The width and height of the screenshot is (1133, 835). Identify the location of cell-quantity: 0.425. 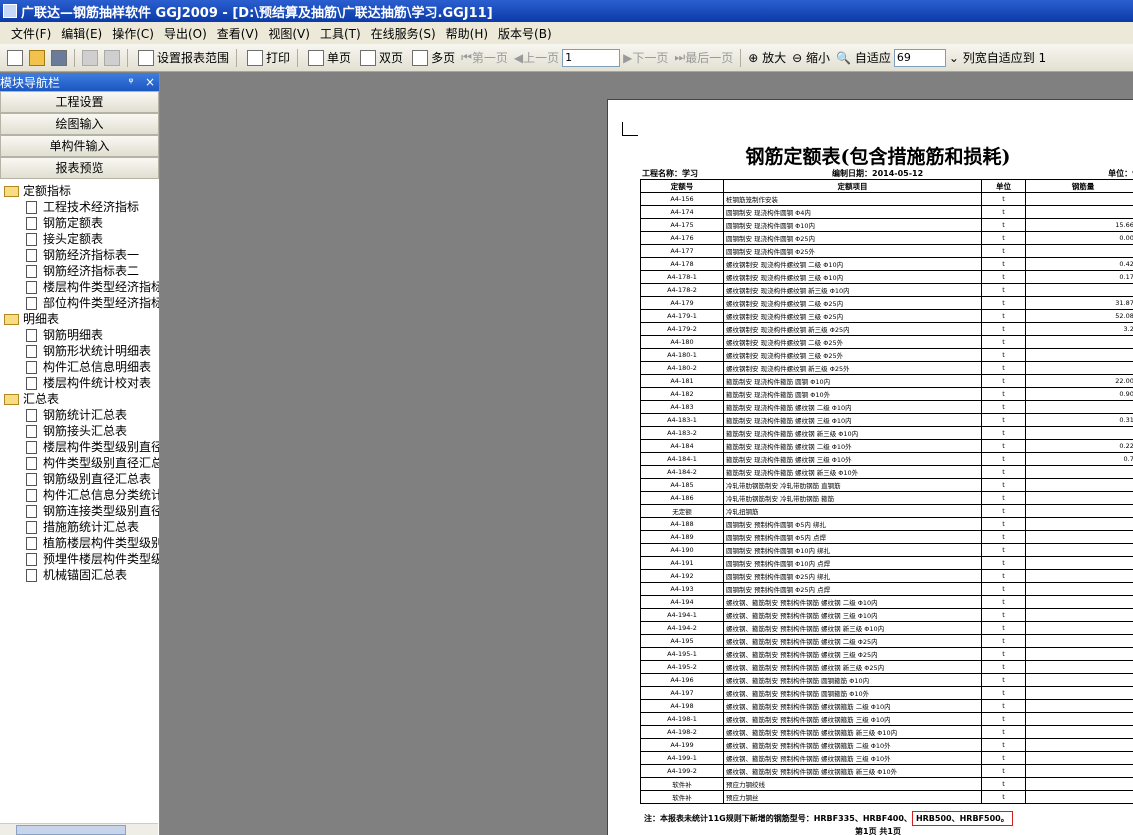
(1079, 264).